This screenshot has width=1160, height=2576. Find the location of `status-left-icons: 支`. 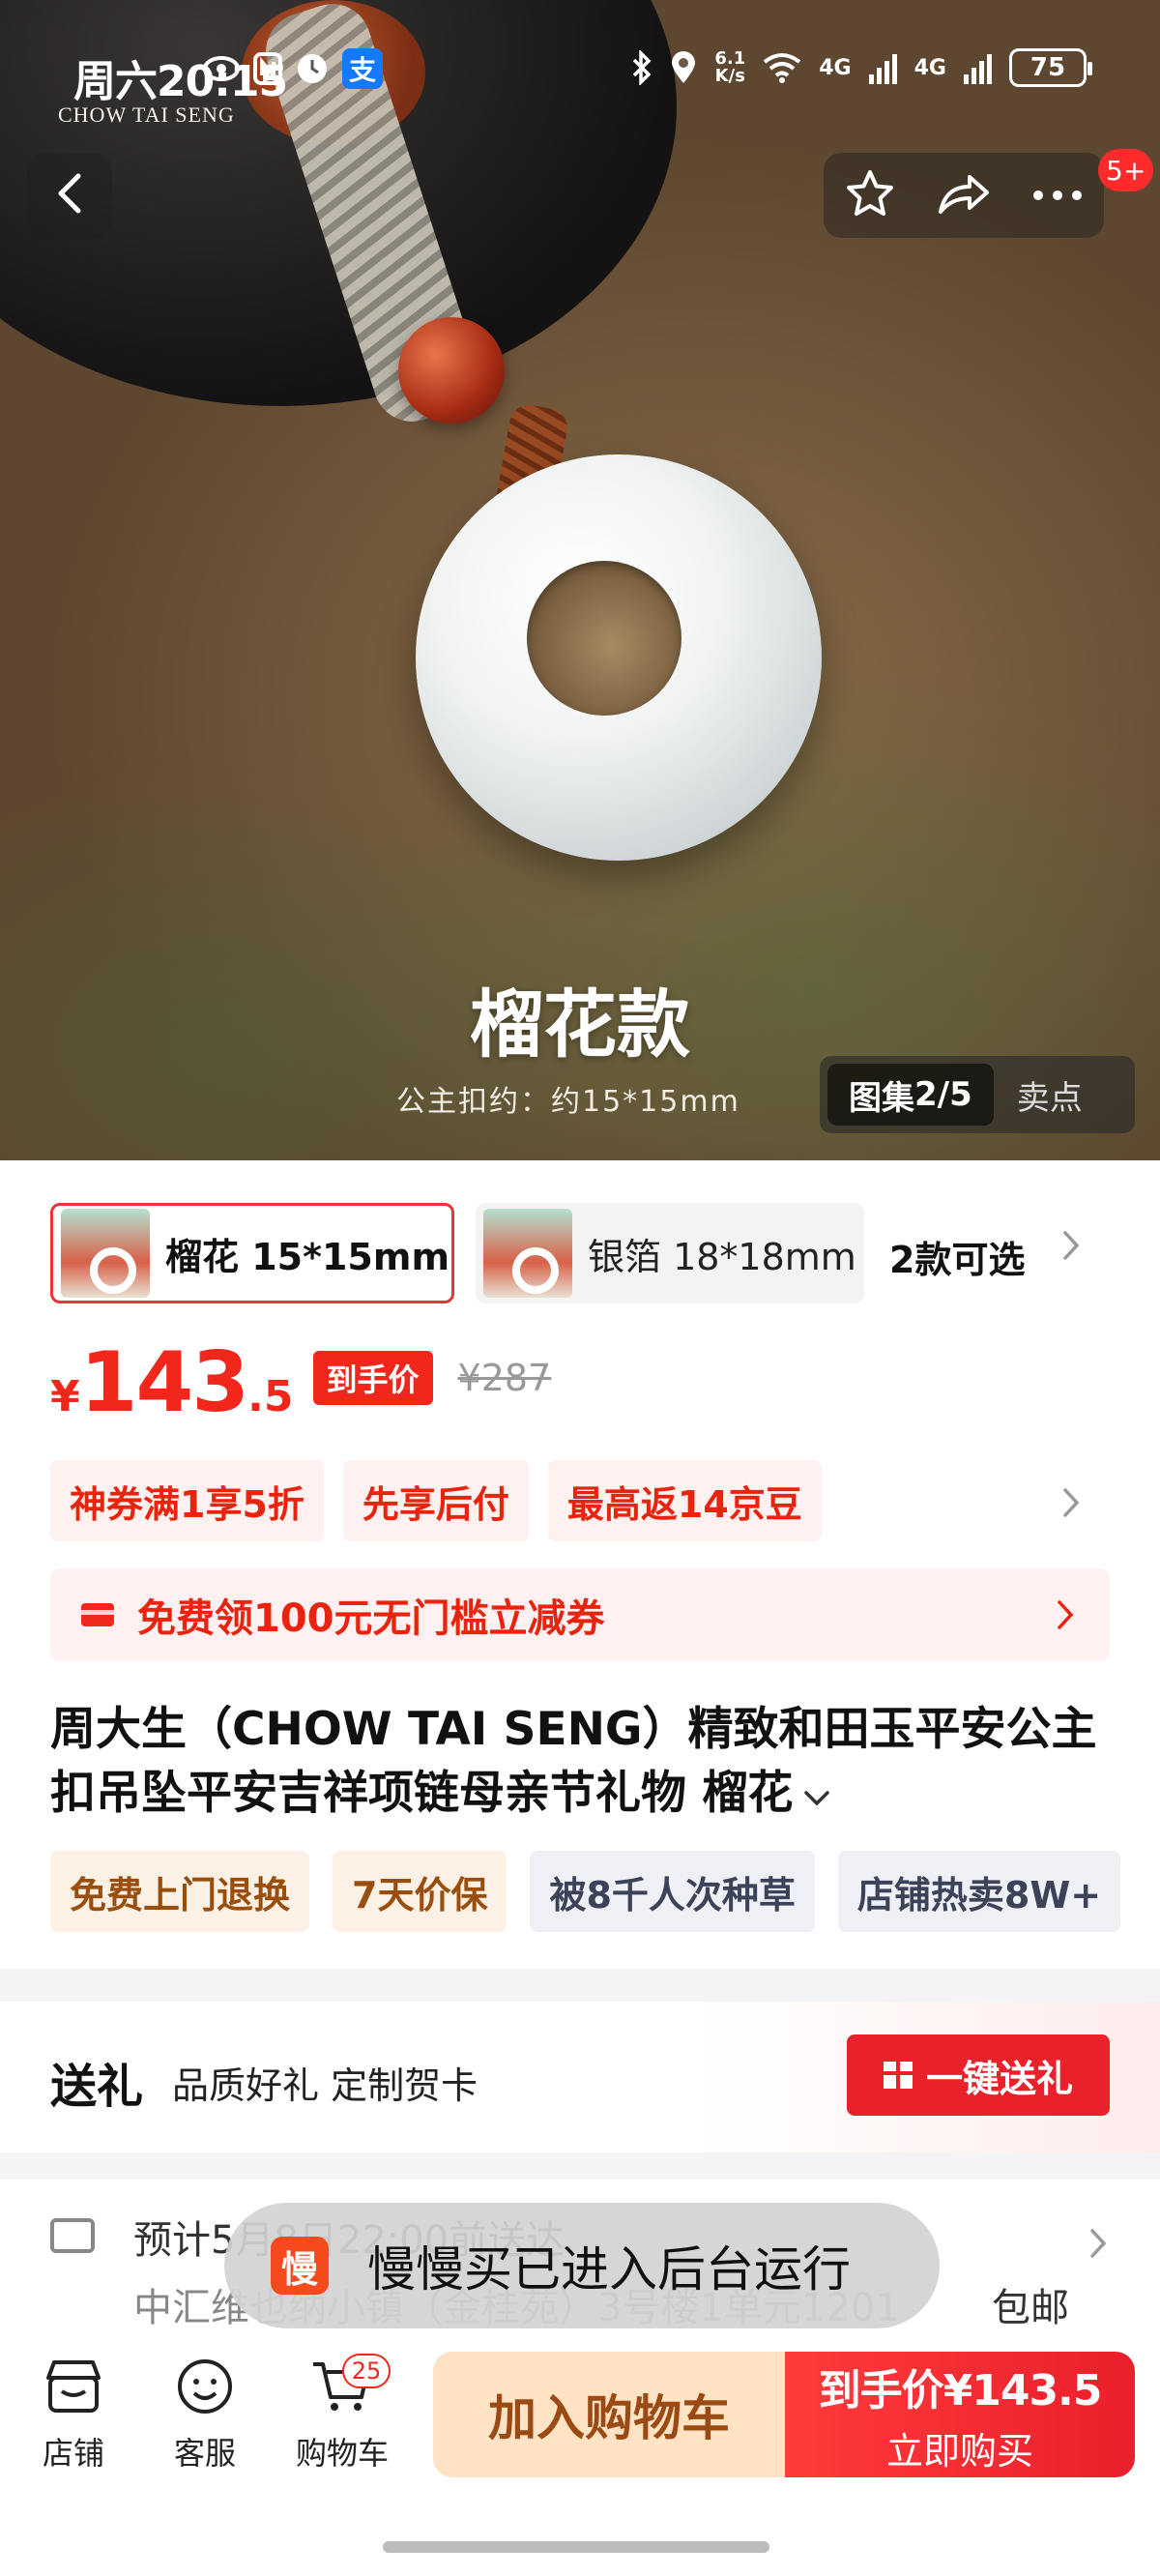

status-left-icons: 支 is located at coordinates (293, 68).